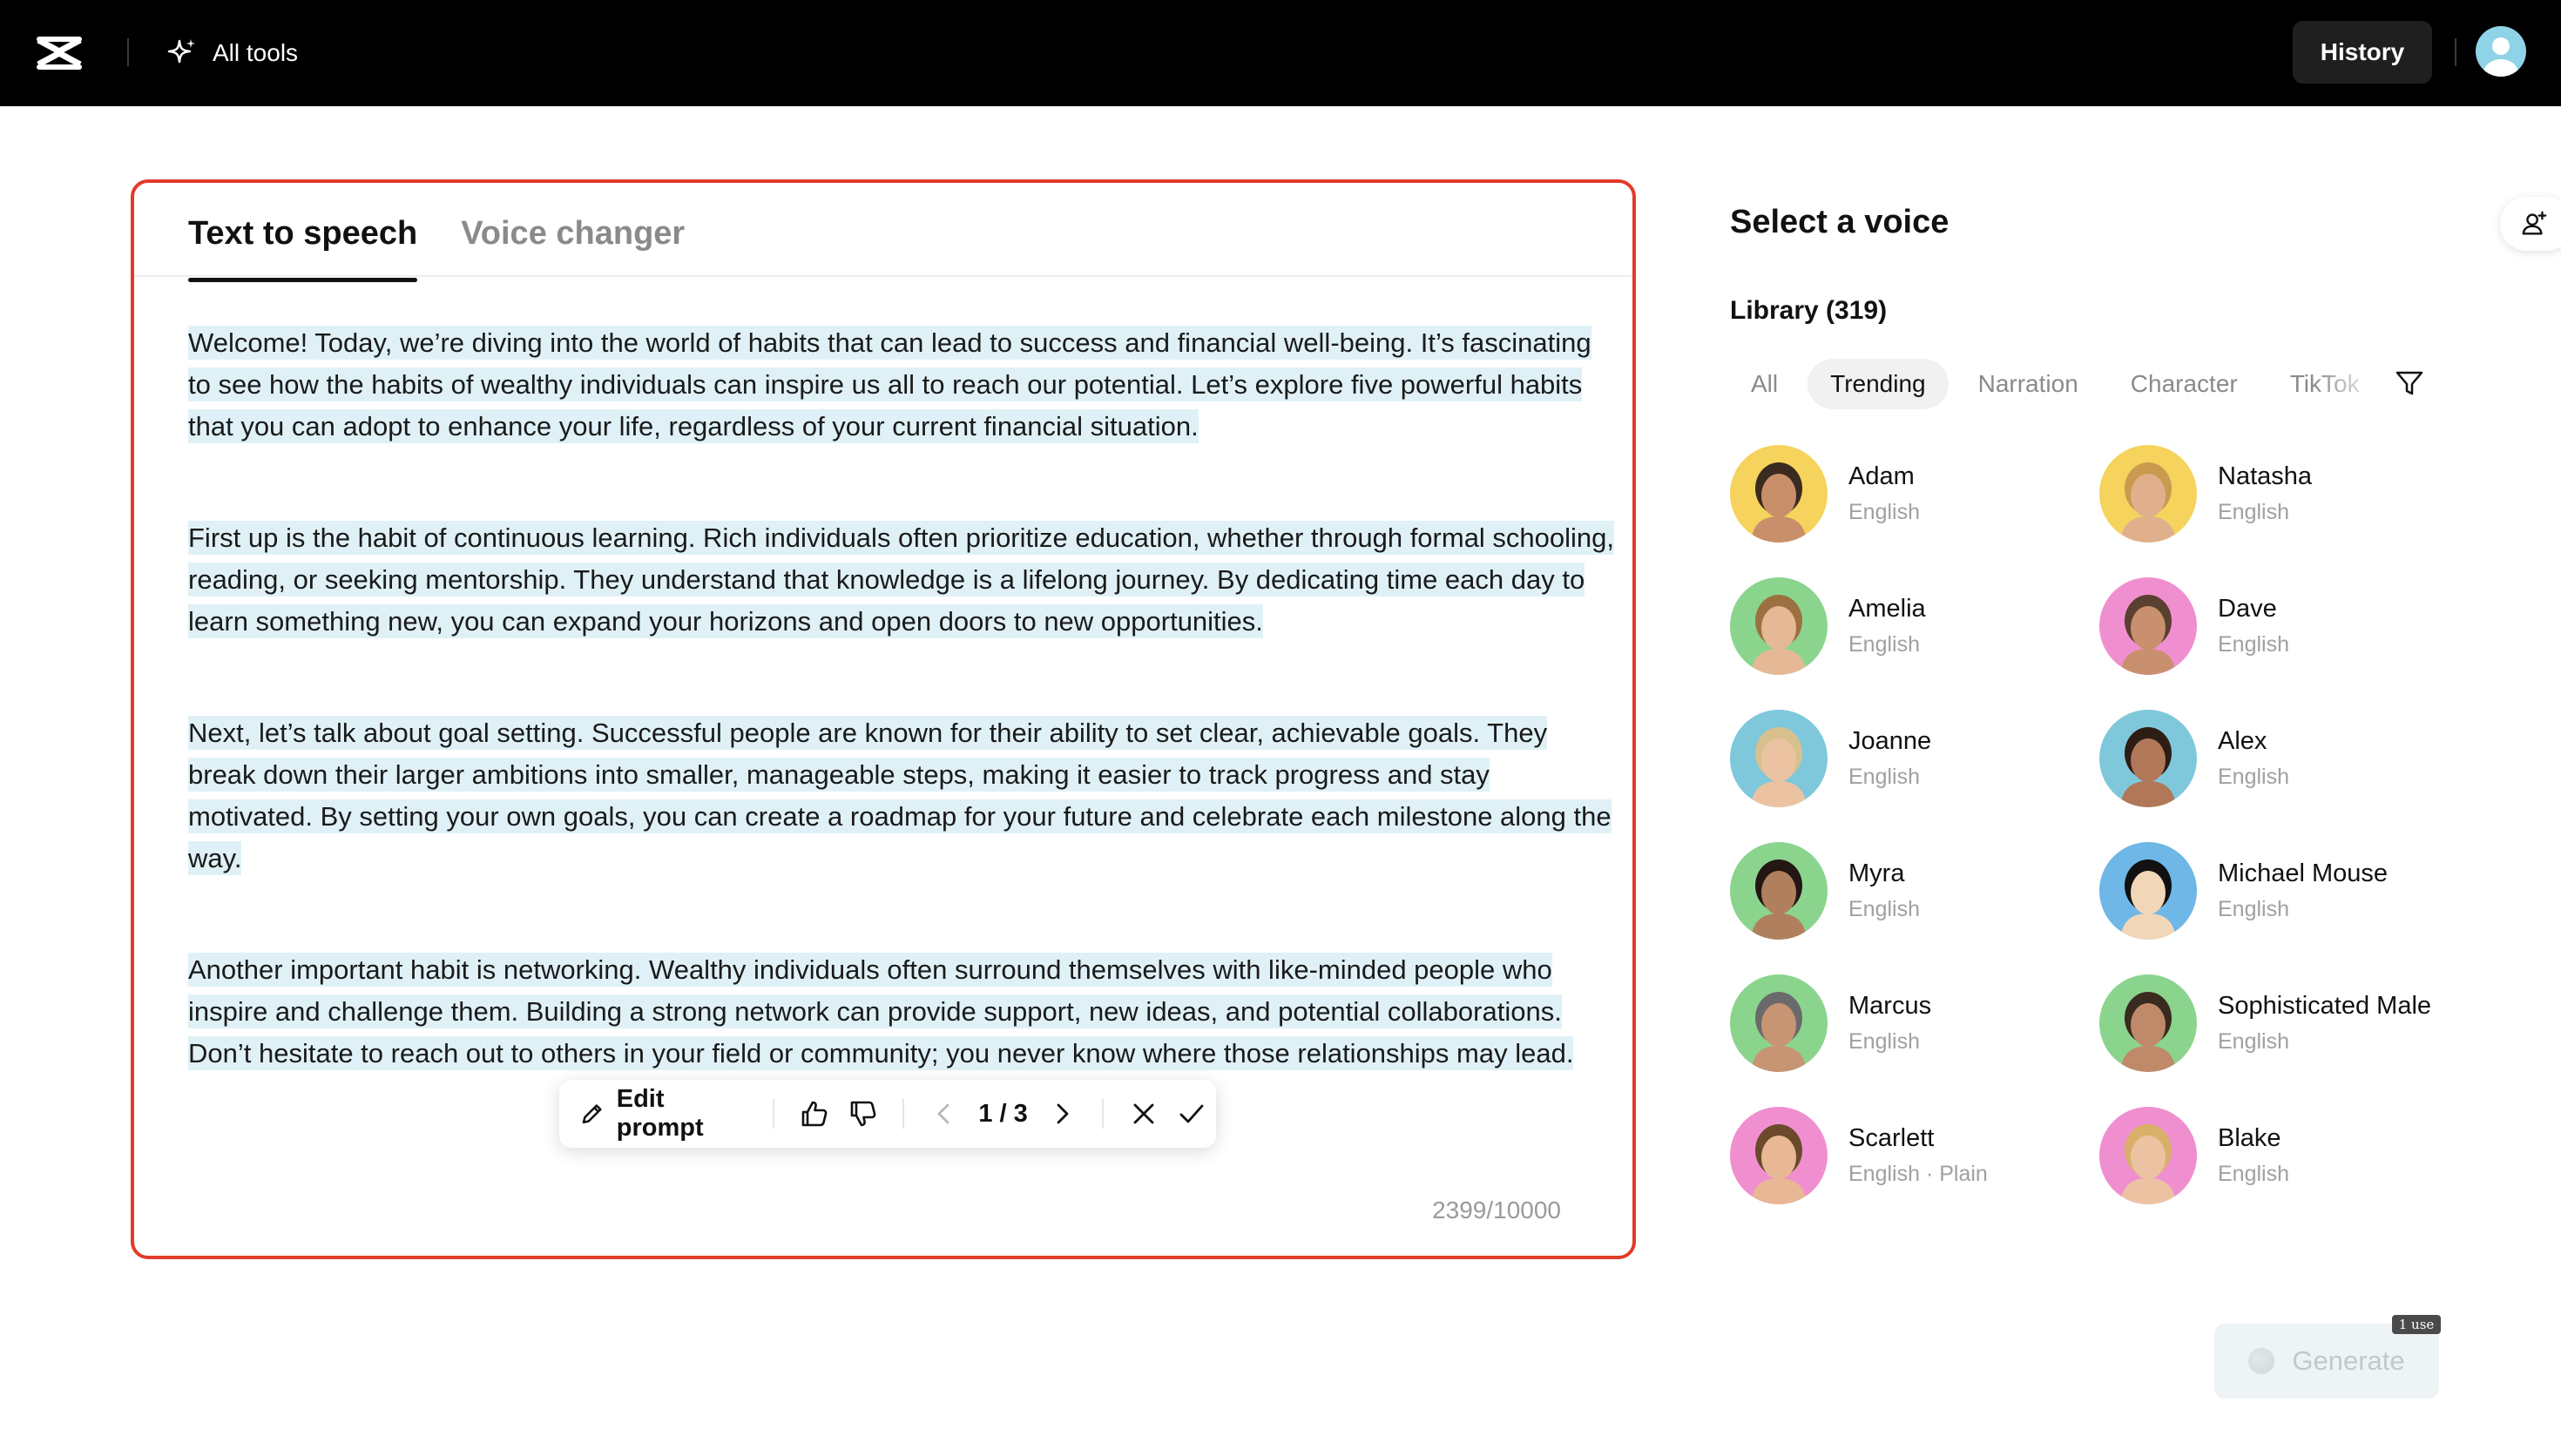  I want to click on editor-tabs: Text to speech Voice changer, so click(436, 244).